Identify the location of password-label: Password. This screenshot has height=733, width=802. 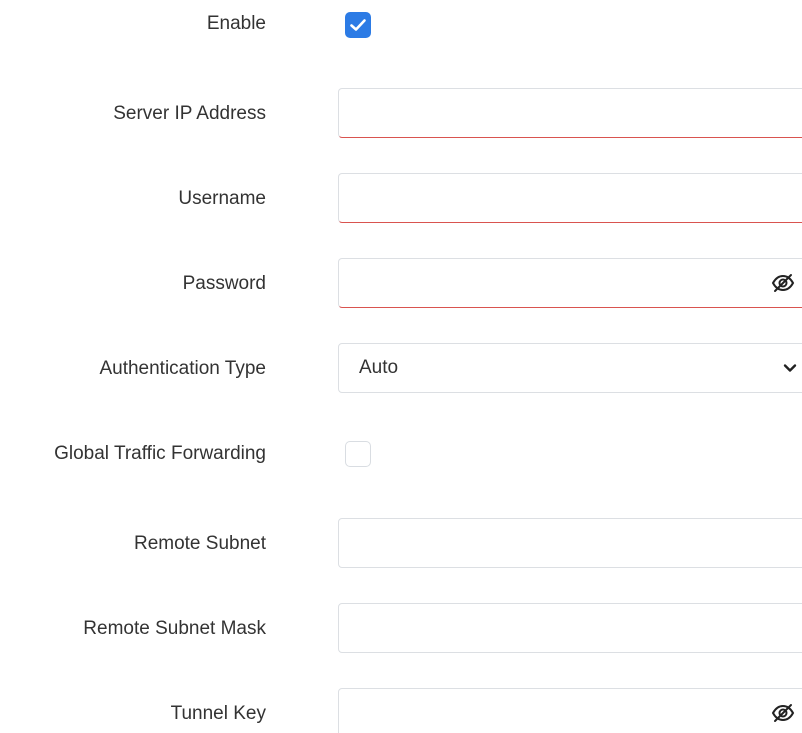
(224, 283).